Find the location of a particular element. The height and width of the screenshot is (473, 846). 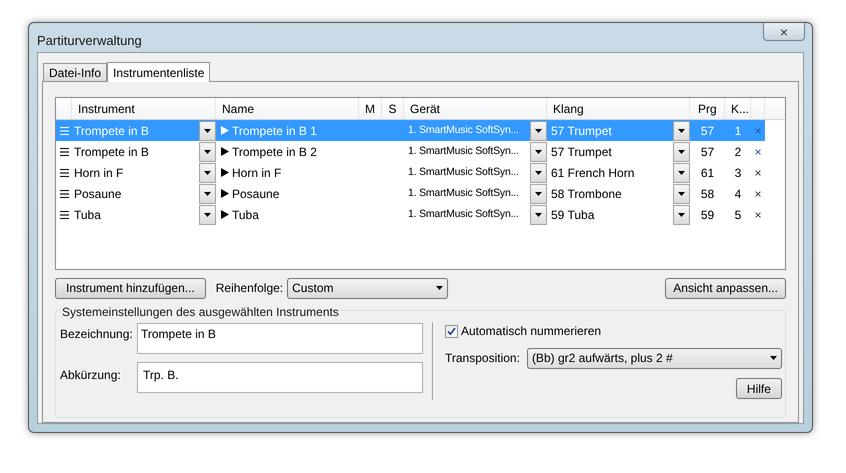

column-header: Instrument is located at coordinates (144, 108).